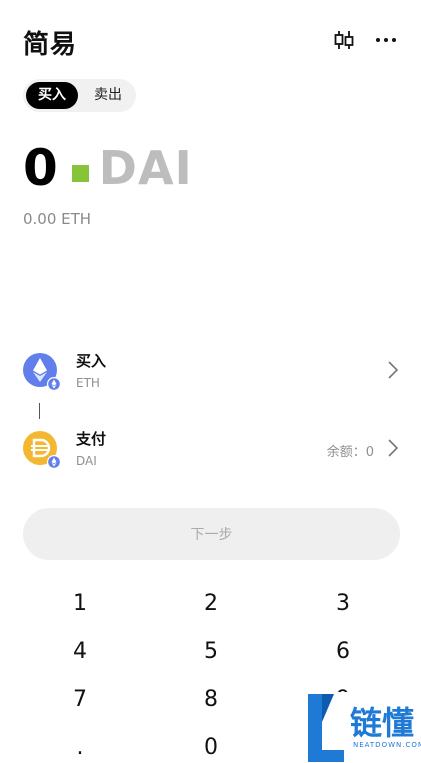 Image resolution: width=421 pixels, height=763 pixels. I want to click on watermark-logo: 链懂 NEATDOWN.COM, so click(363, 727).